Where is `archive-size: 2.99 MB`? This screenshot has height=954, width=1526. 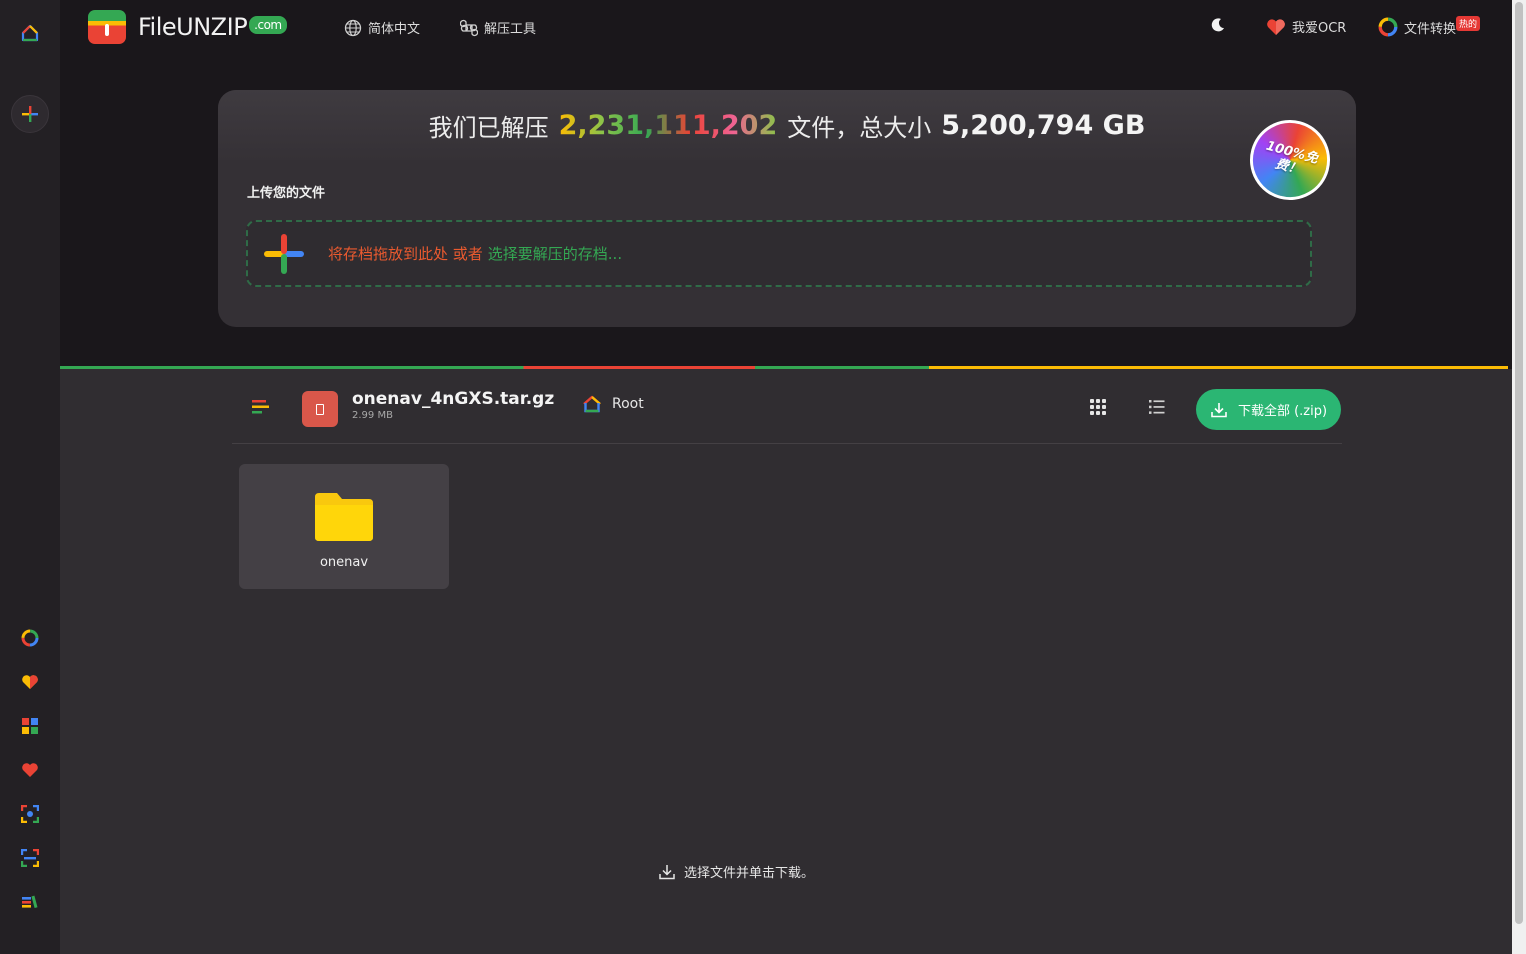
archive-size: 2.99 MB is located at coordinates (372, 415).